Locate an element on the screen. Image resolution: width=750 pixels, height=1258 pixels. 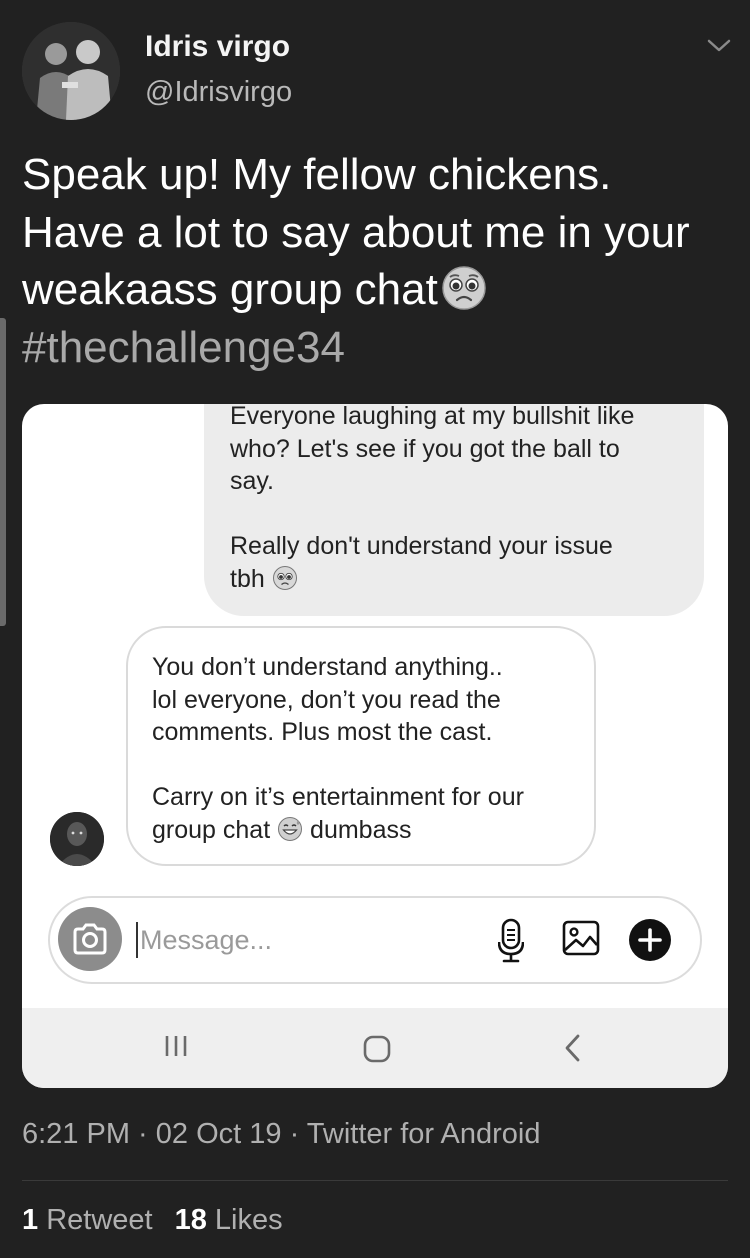
contact-avatar is located at coordinates (77, 839).